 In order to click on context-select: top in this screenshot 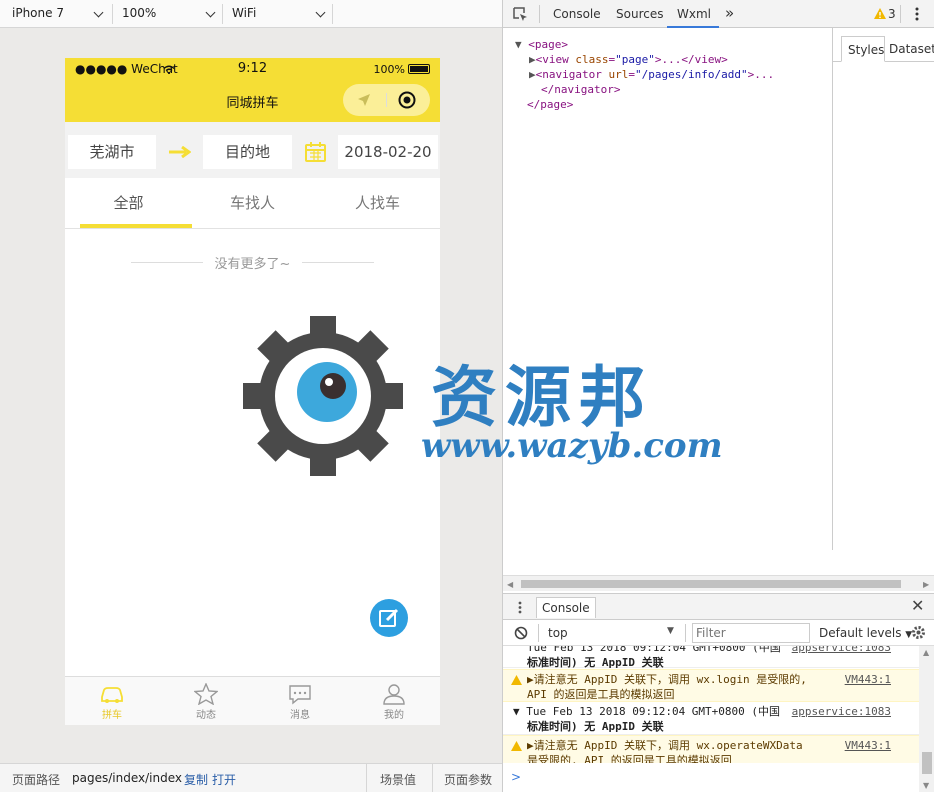, I will do `click(558, 633)`.